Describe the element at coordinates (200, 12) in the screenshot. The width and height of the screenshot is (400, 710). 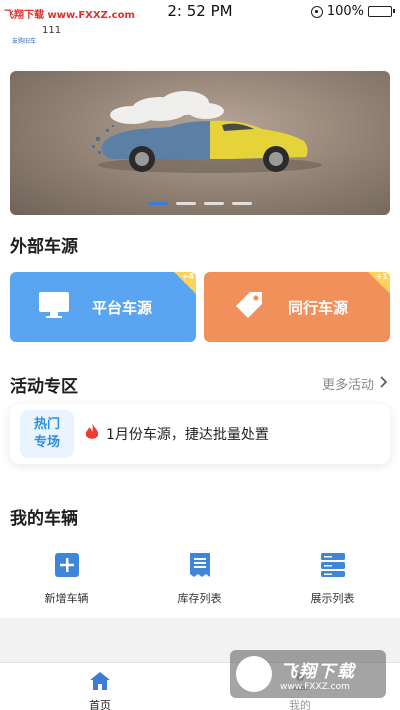
I see `status-bar: 飞翔下载 www.FXXZ.com 2: 52 PM 100%` at that location.